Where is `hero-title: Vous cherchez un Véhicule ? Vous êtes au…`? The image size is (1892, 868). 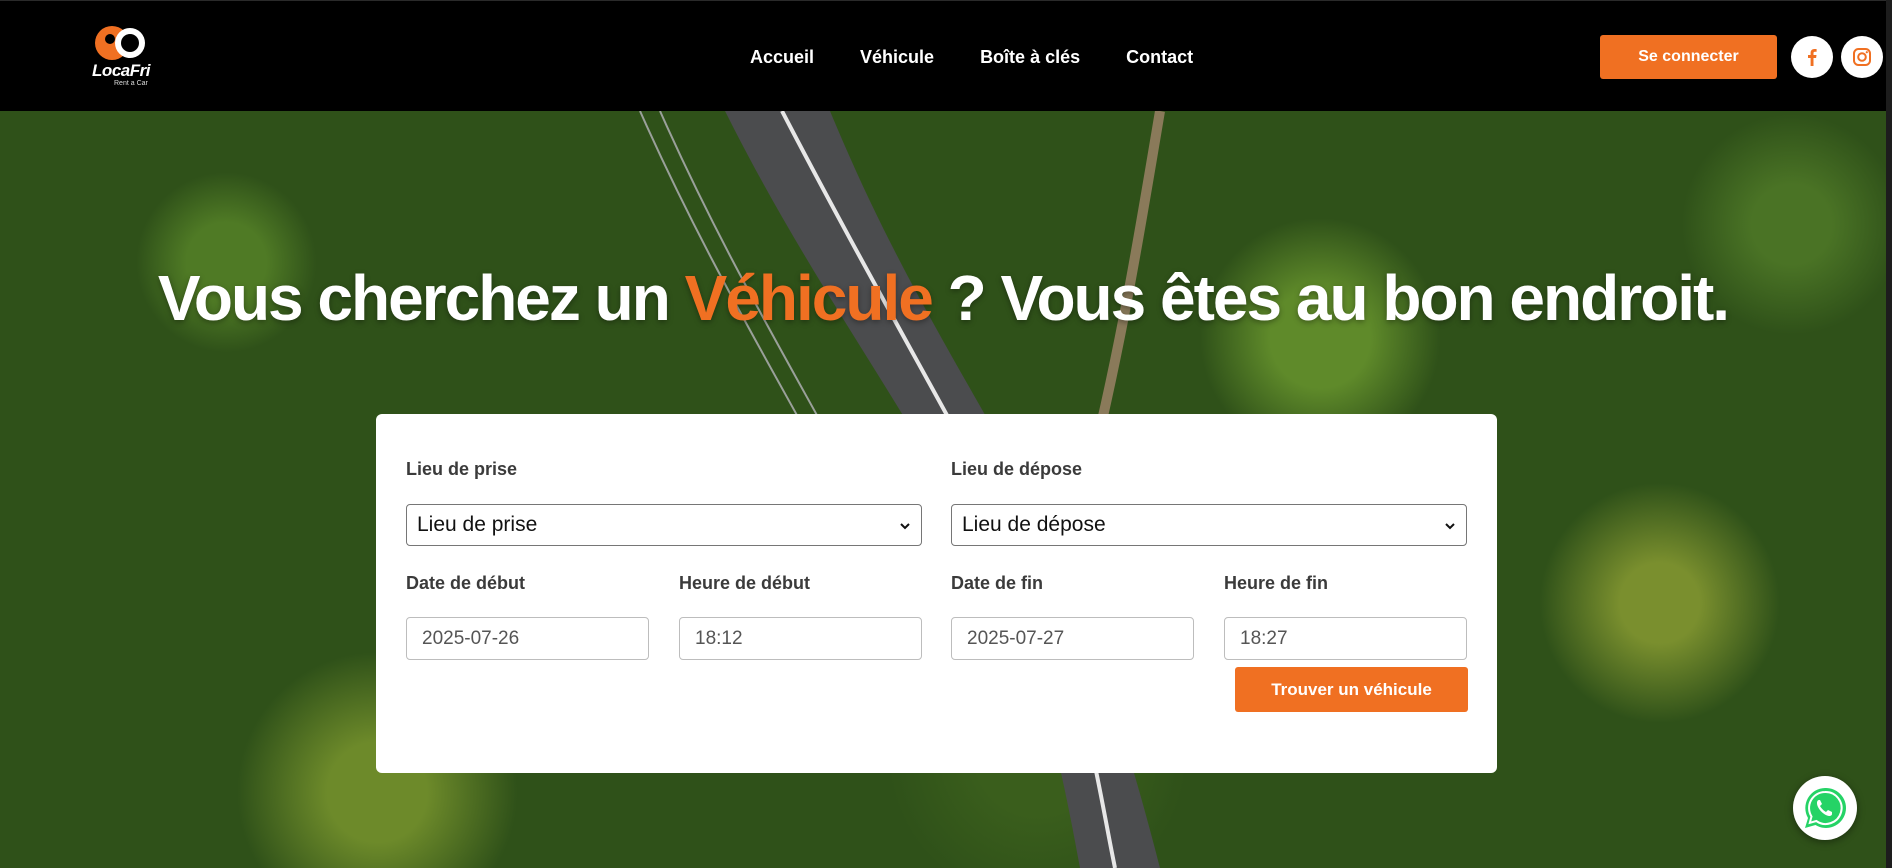
hero-title: Vous cherchez un Véhicule ? Vous êtes au… is located at coordinates (943, 298).